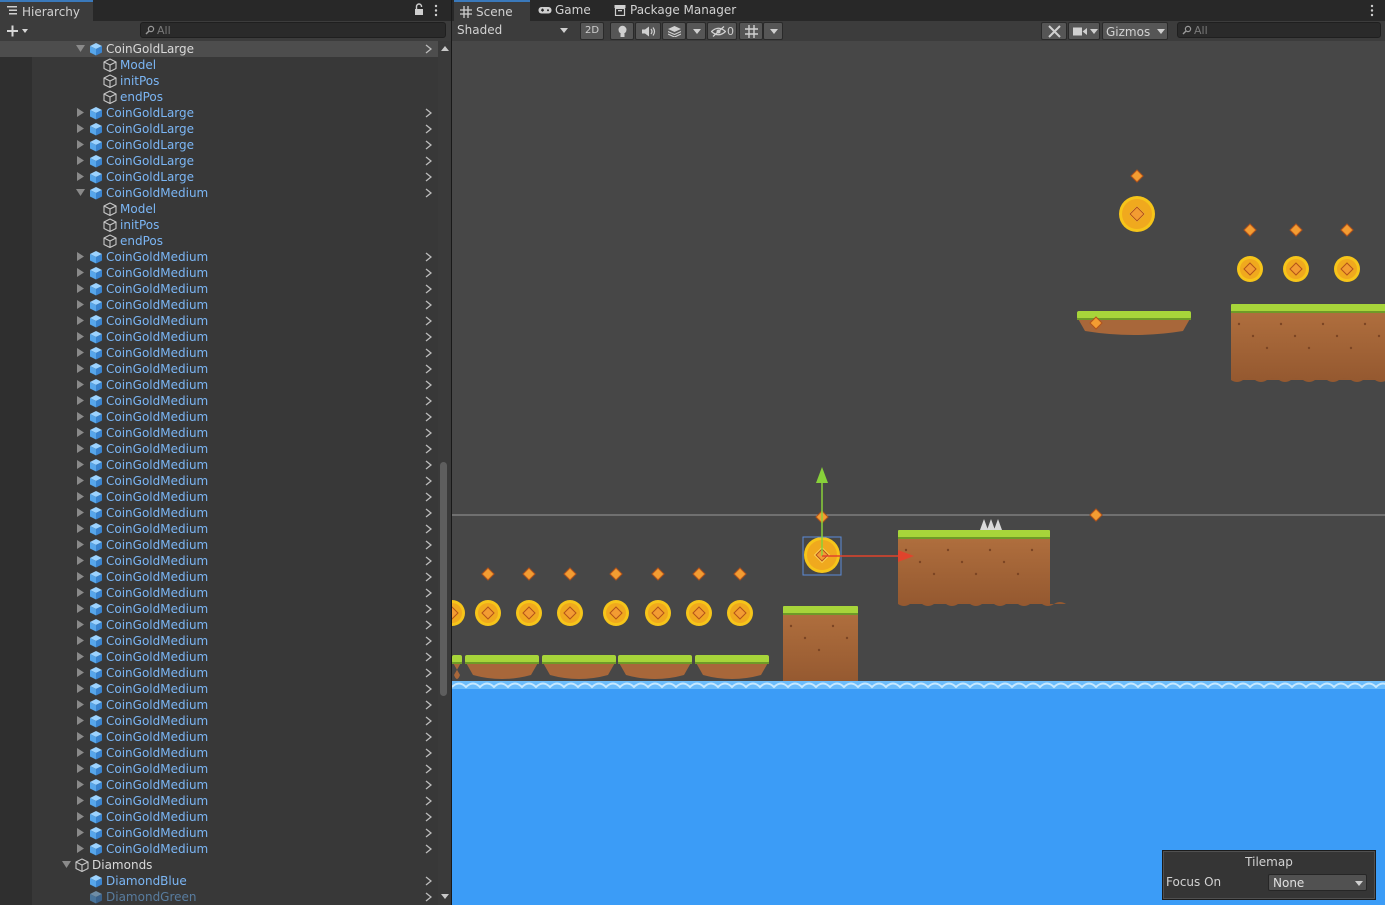 The width and height of the screenshot is (1385, 905). I want to click on gizmos-button: Gizmos, so click(1135, 31).